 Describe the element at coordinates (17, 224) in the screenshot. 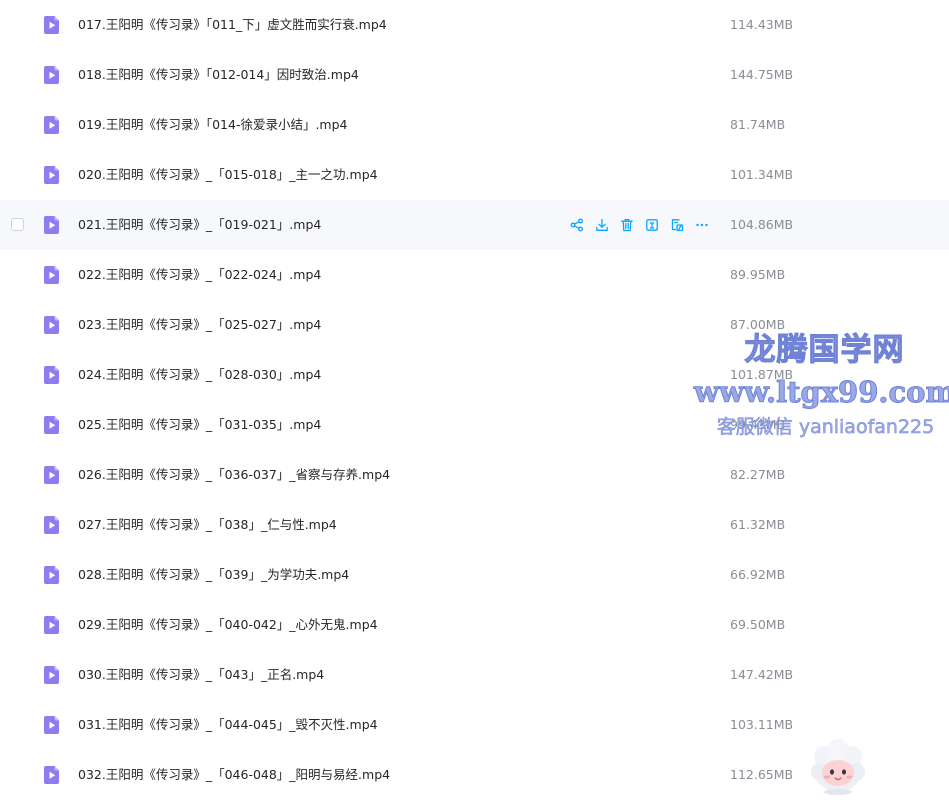

I see `row-checkbox` at that location.